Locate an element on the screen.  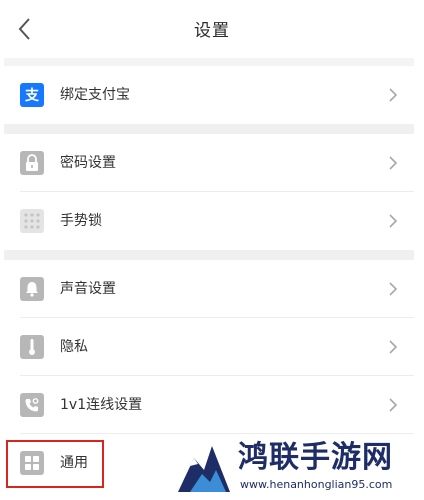
lock-icon is located at coordinates (32, 163).